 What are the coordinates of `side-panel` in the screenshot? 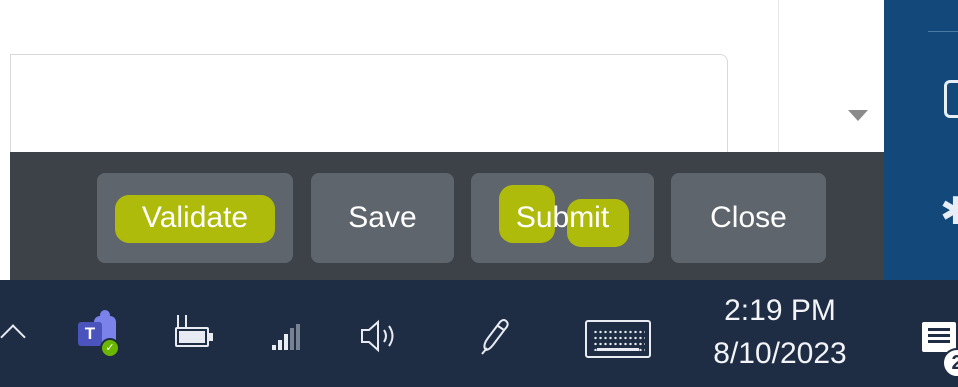 It's located at (921, 140).